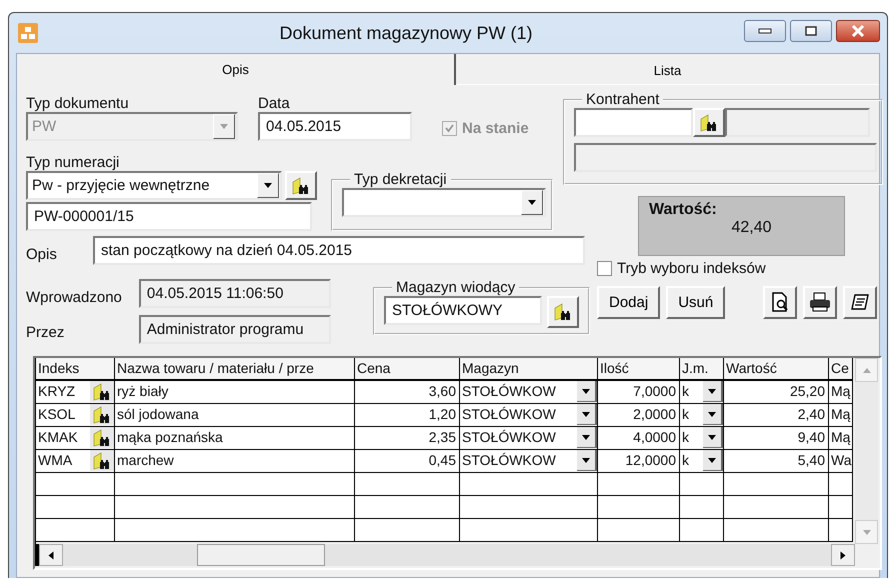 The height and width of the screenshot is (580, 891). I want to click on group-label: Magazyn wiodący, so click(455, 287).